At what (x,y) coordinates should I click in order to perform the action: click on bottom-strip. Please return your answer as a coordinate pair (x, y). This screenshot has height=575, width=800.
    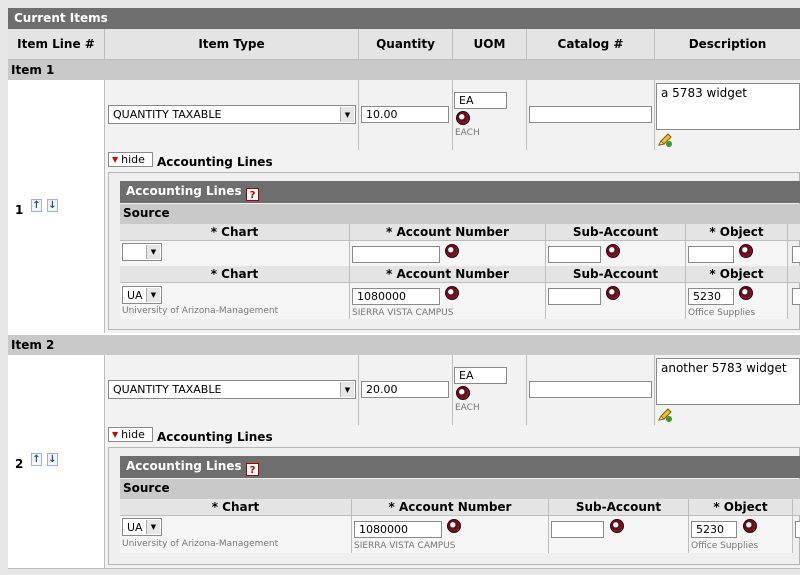
    Looking at the image, I should click on (404, 571).